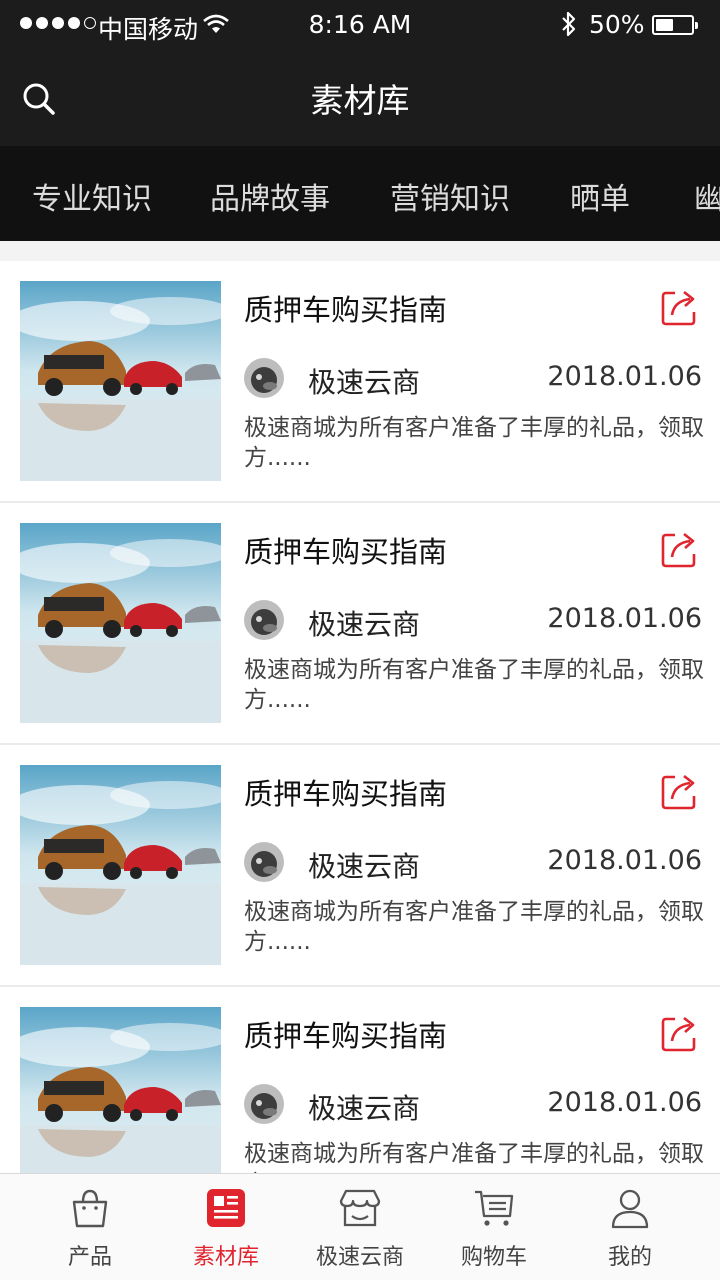 The image size is (720, 1280). I want to click on nav-label: 我的, so click(629, 1257).